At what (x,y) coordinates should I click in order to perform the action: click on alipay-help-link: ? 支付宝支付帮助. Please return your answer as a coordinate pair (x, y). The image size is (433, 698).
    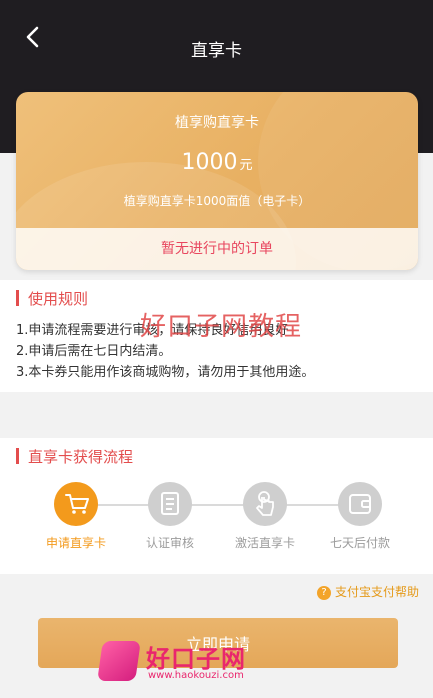
    Looking at the image, I should click on (367, 591).